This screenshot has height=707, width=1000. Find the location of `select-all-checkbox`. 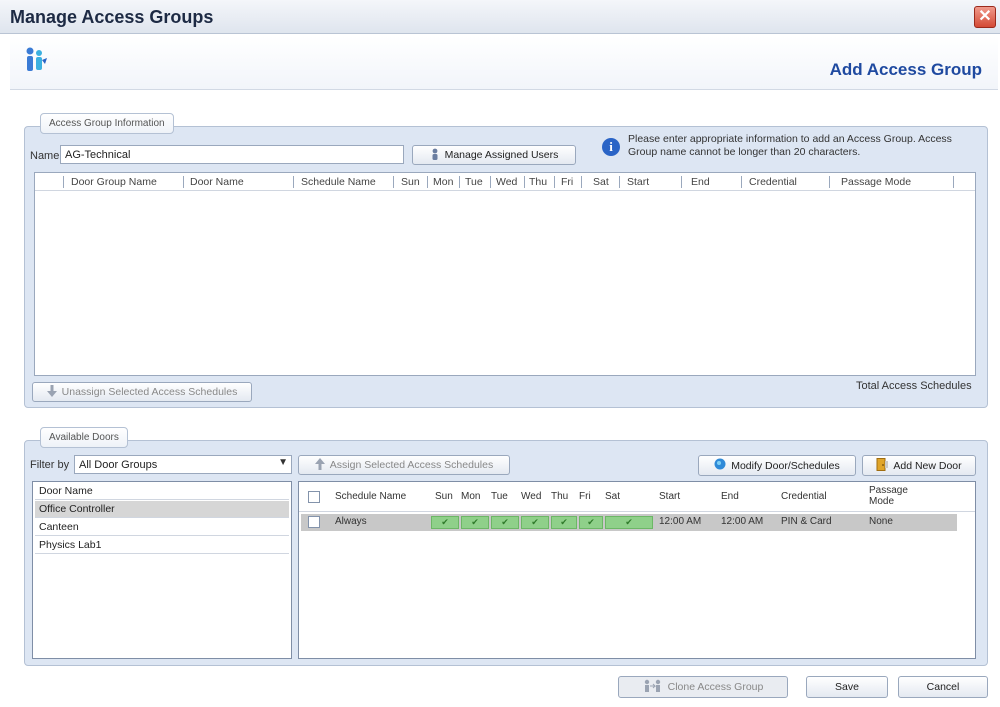

select-all-checkbox is located at coordinates (314, 497).